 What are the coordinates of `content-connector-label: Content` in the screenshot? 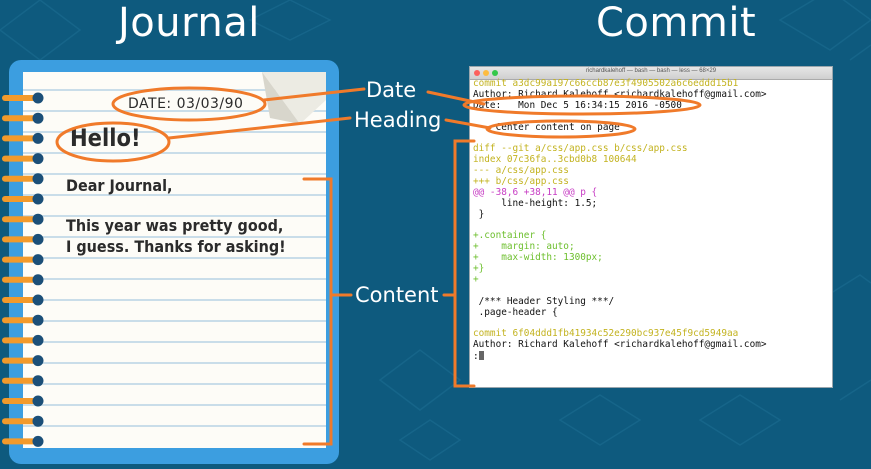 It's located at (397, 295).